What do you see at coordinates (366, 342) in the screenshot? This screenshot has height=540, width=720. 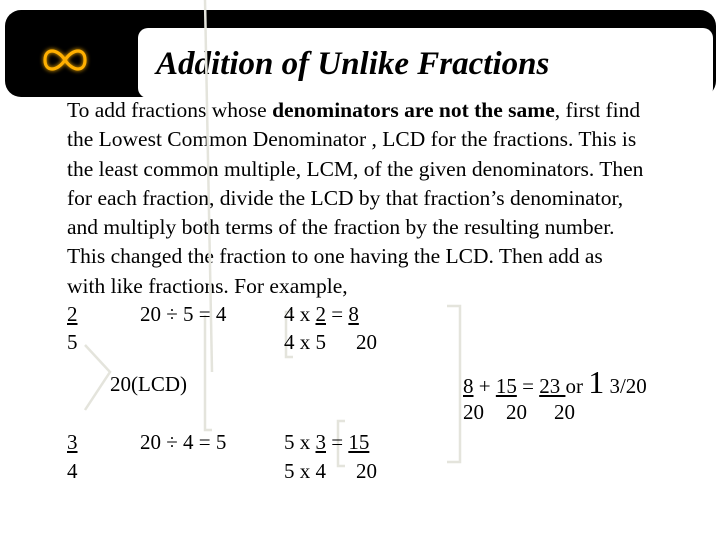 I see `multiply-step-1-result-denominator: 20` at bounding box center [366, 342].